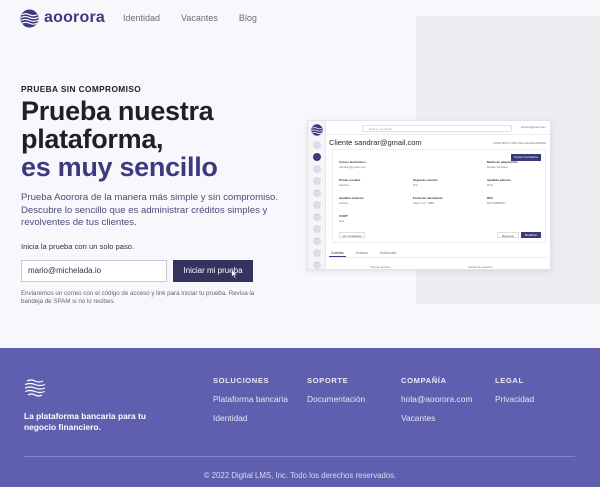 Image resolution: width=600 pixels, height=487 pixels. What do you see at coordinates (438, 253) in the screenshot?
I see `mockup-tabs: Cuentas Eventos Solicitudes` at bounding box center [438, 253].